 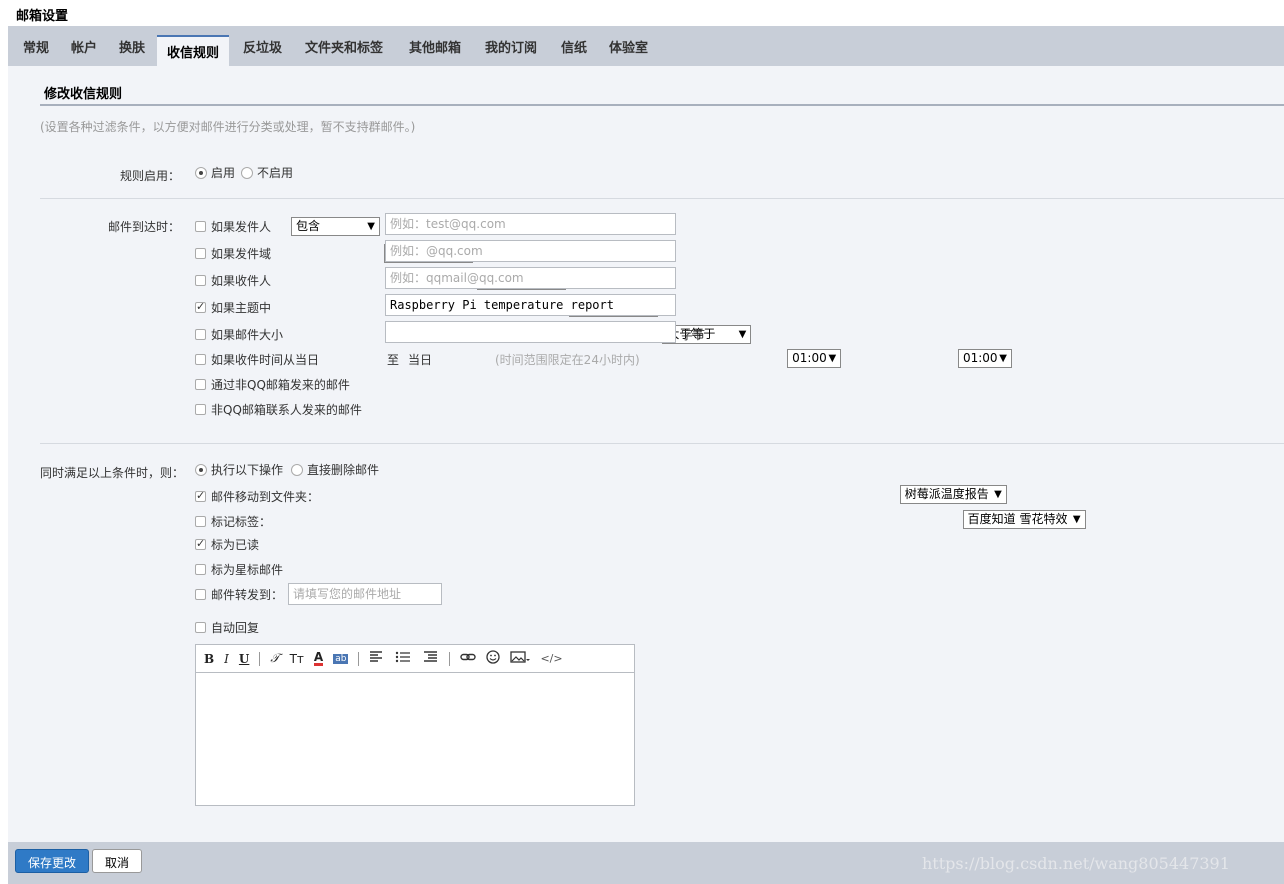 I want to click on rule-enable-off-label: 不启用, so click(x=275, y=173).